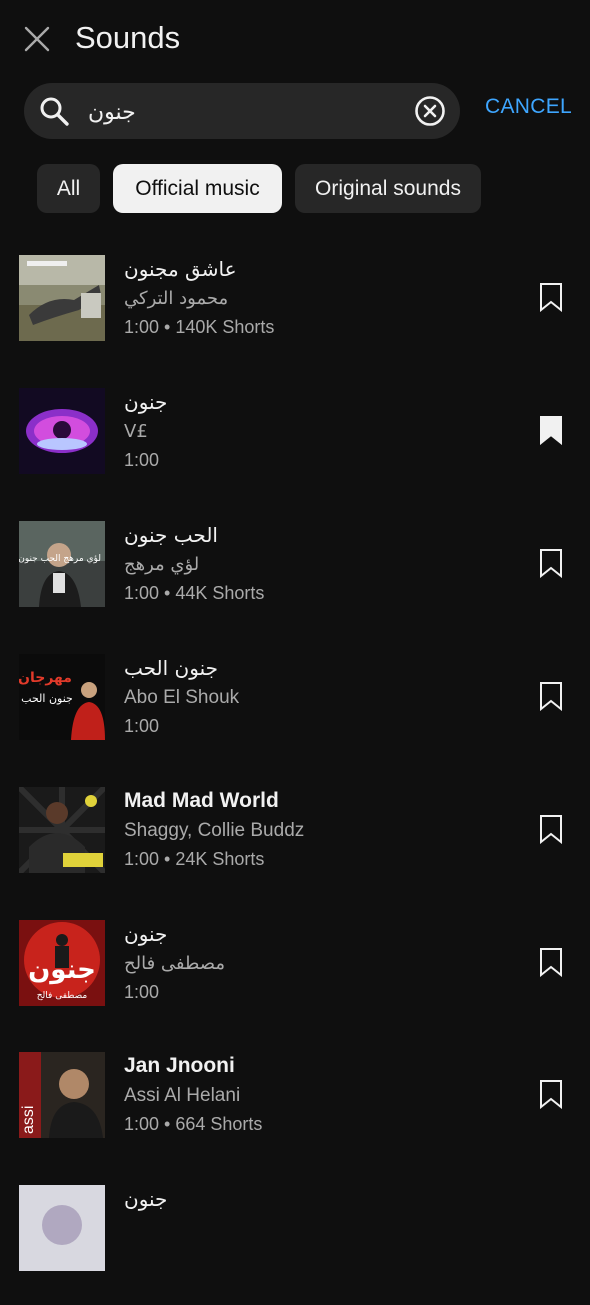 This screenshot has height=1305, width=590. I want to click on song-title: Jan Jnooni, so click(179, 1065).